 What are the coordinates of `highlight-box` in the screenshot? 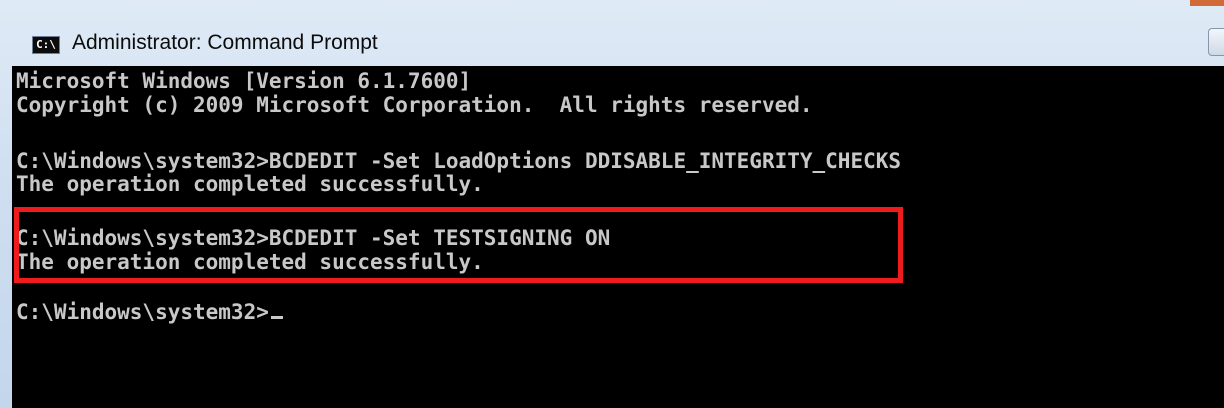 It's located at (458, 245).